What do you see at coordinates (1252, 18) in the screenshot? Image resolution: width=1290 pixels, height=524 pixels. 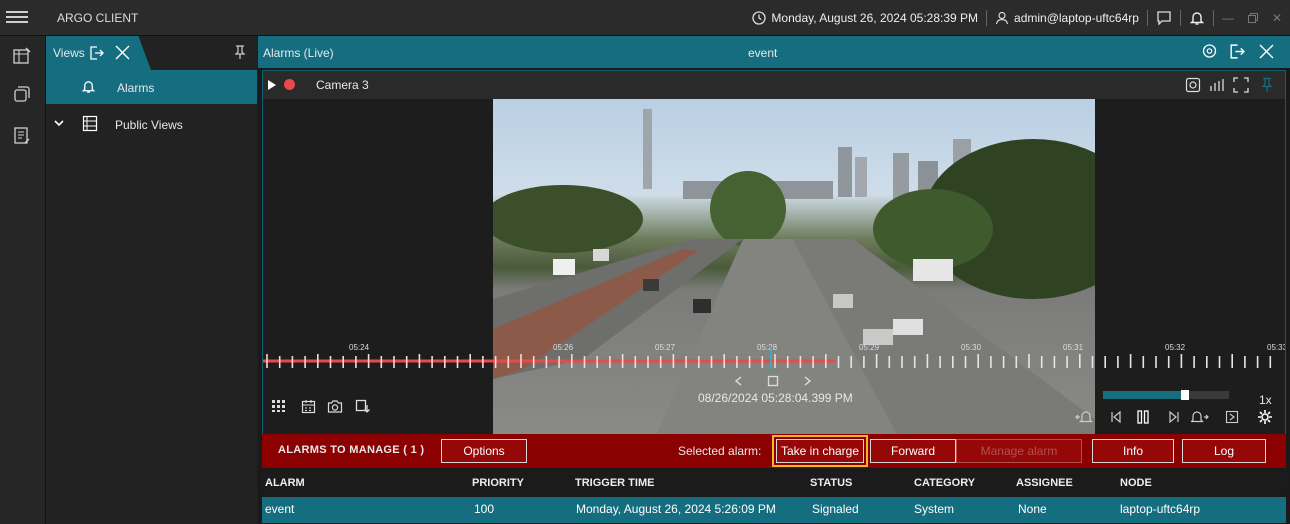 I see `restore-icon` at bounding box center [1252, 18].